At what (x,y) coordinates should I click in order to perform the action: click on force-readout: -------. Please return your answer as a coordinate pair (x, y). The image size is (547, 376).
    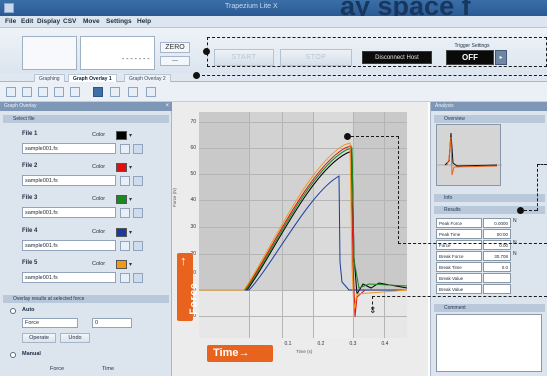
    Looking at the image, I should click on (136, 59).